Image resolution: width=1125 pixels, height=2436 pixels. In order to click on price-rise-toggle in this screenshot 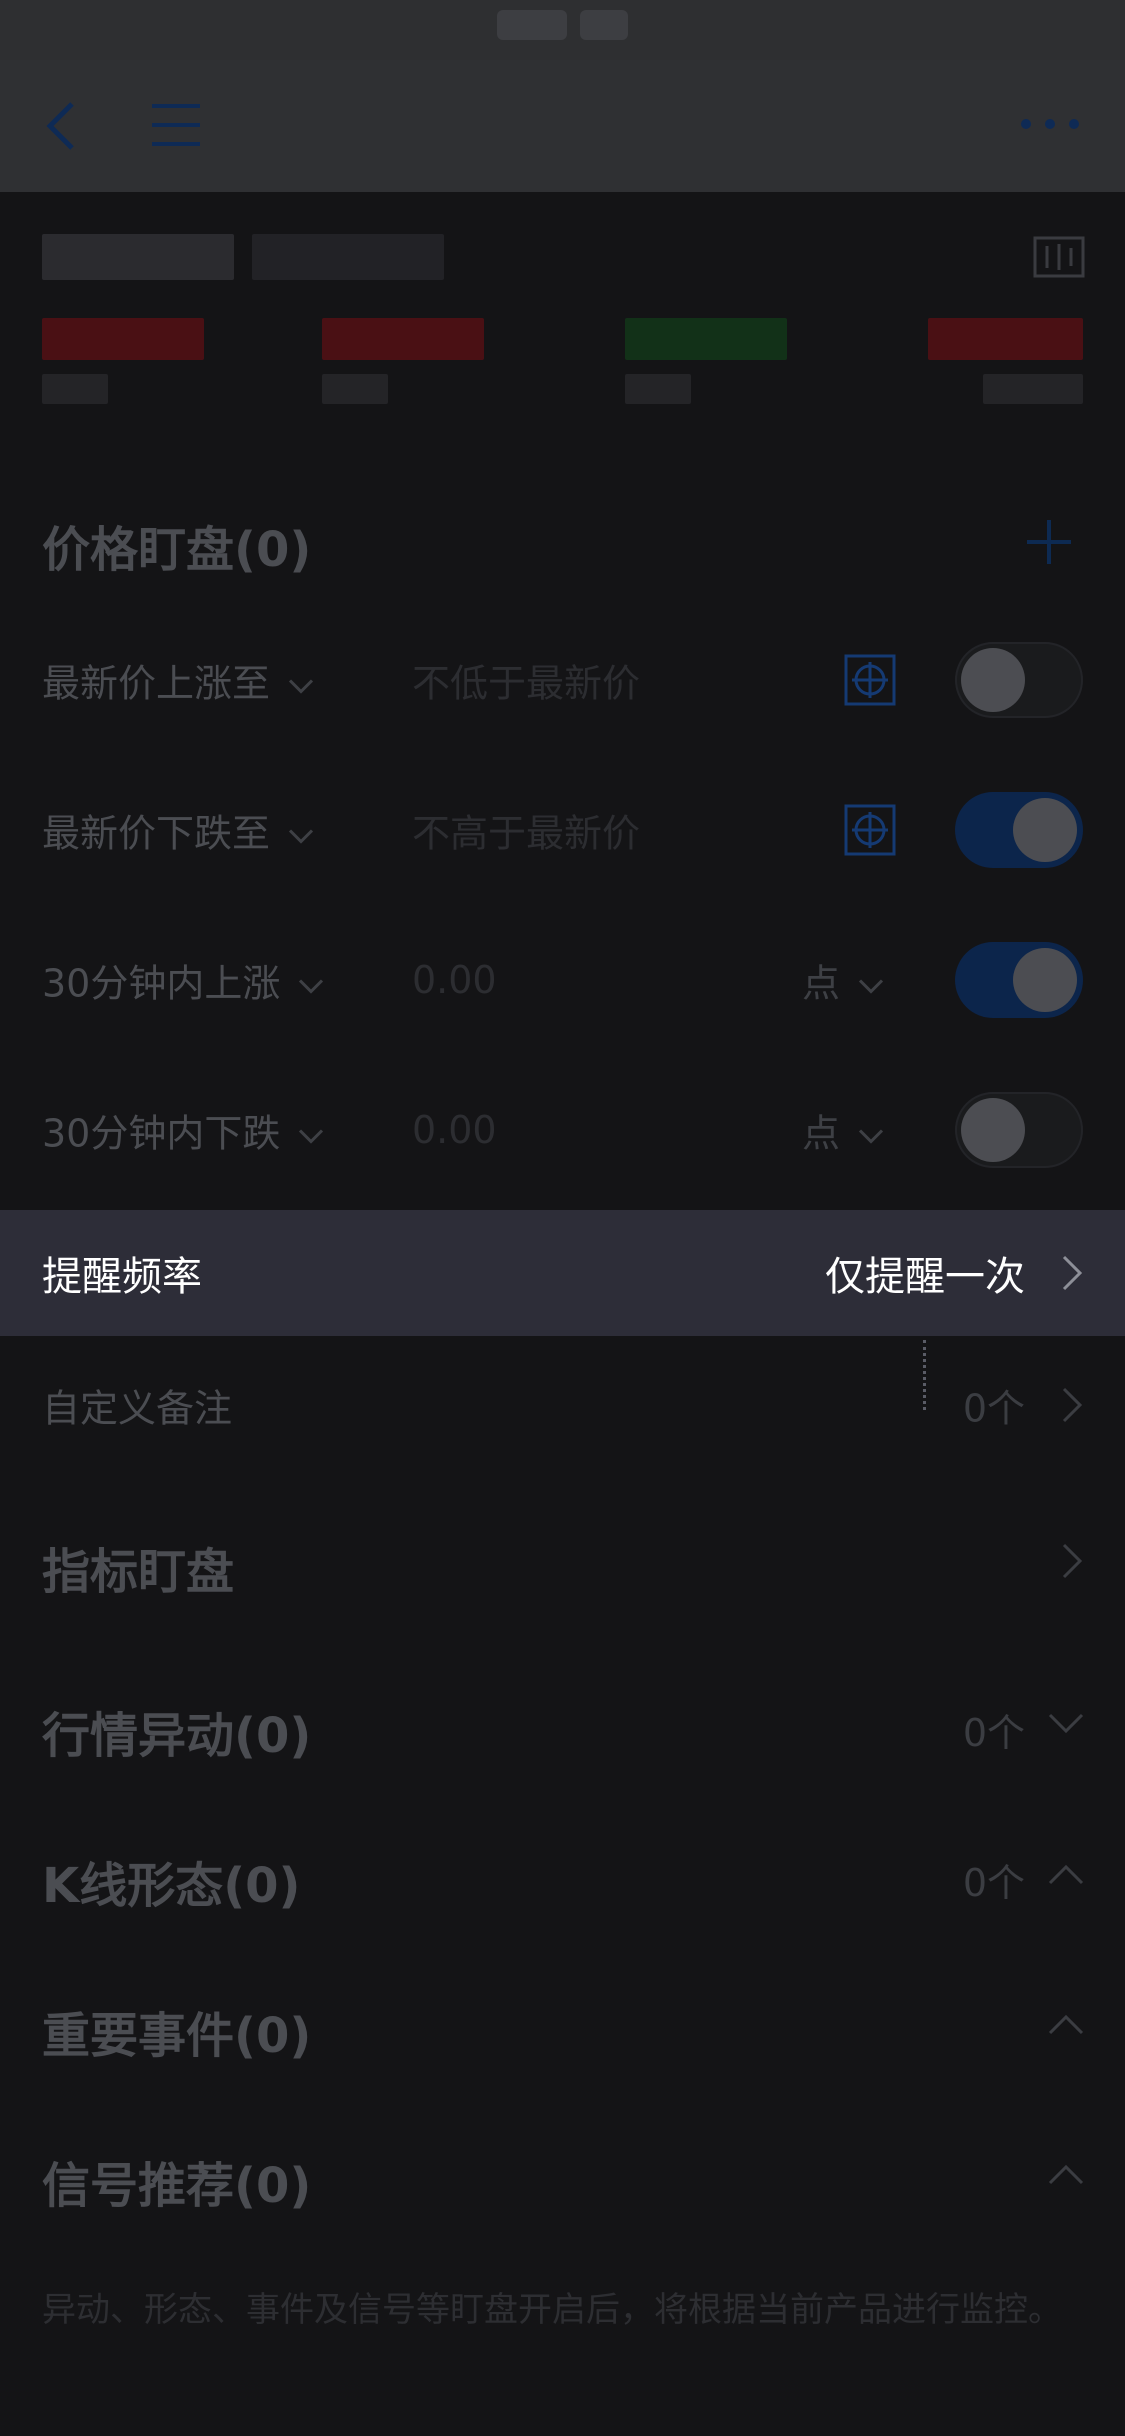, I will do `click(1019, 680)`.